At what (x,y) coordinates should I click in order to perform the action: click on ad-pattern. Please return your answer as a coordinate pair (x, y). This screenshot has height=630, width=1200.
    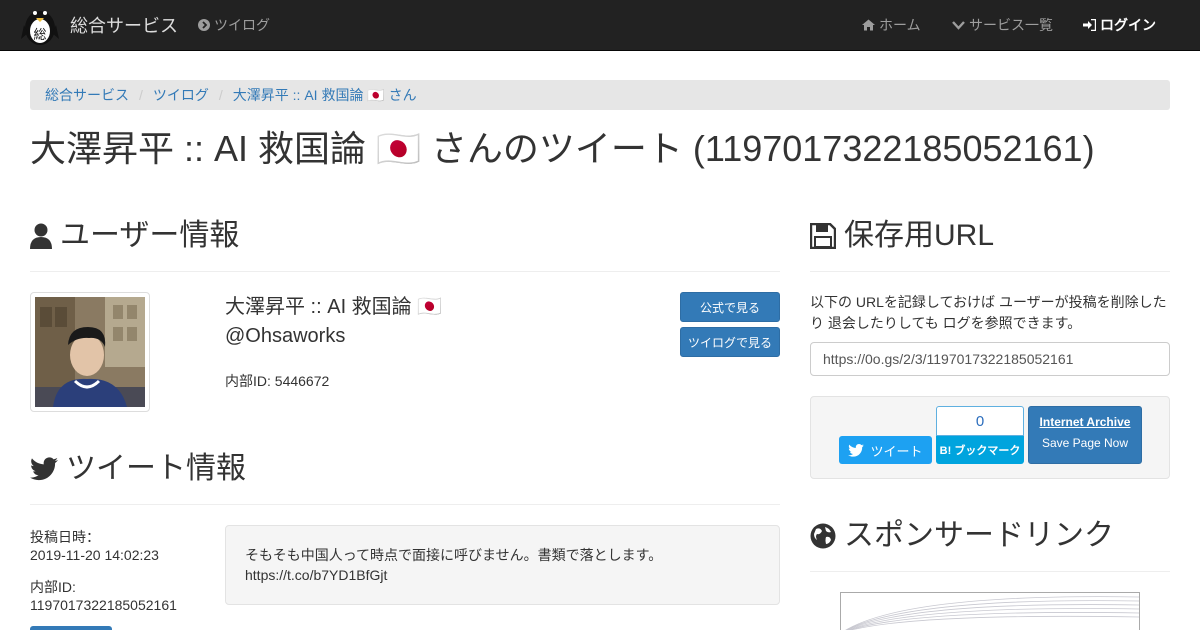
    Looking at the image, I should click on (992, 613).